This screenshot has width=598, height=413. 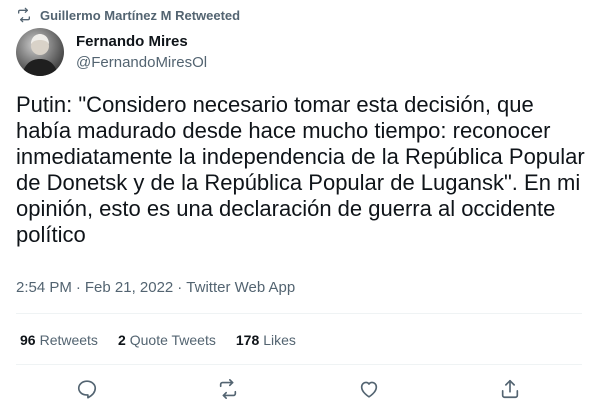 I want to click on likes-stat: 178 Likes, so click(x=266, y=340).